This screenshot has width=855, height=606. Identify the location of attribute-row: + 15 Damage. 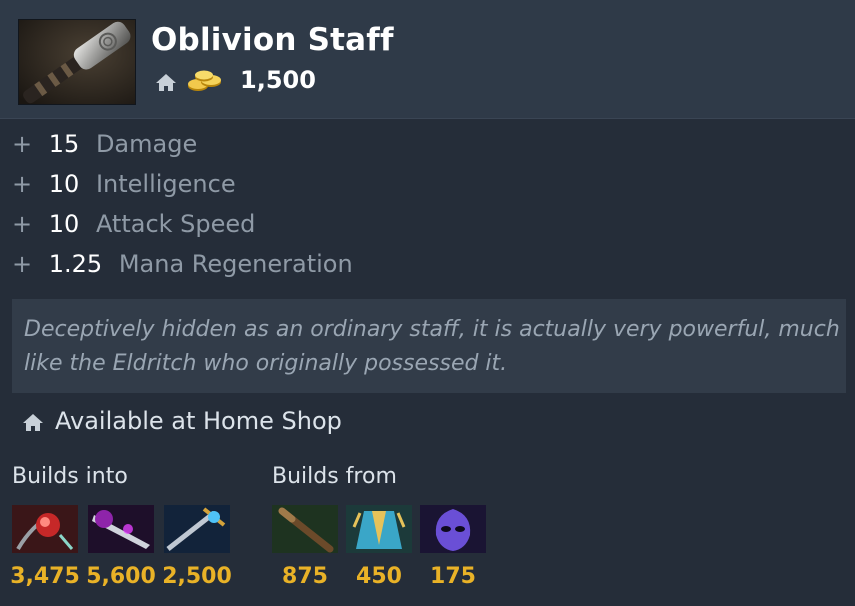
(182, 148).